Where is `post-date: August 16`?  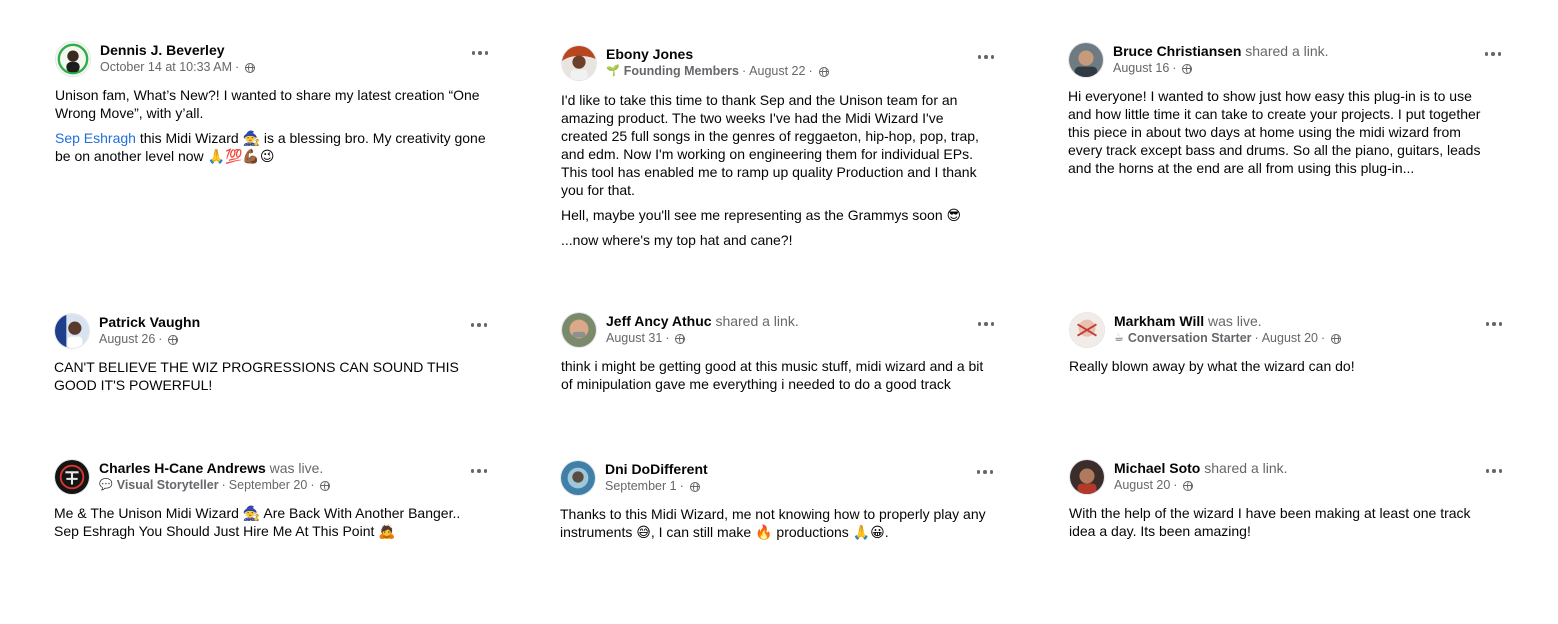
post-date: August 16 is located at coordinates (1141, 68).